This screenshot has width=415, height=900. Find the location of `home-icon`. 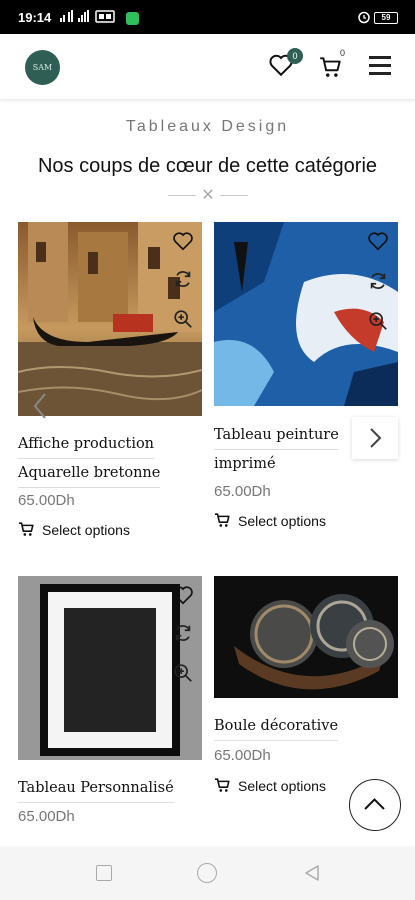

home-icon is located at coordinates (207, 873).